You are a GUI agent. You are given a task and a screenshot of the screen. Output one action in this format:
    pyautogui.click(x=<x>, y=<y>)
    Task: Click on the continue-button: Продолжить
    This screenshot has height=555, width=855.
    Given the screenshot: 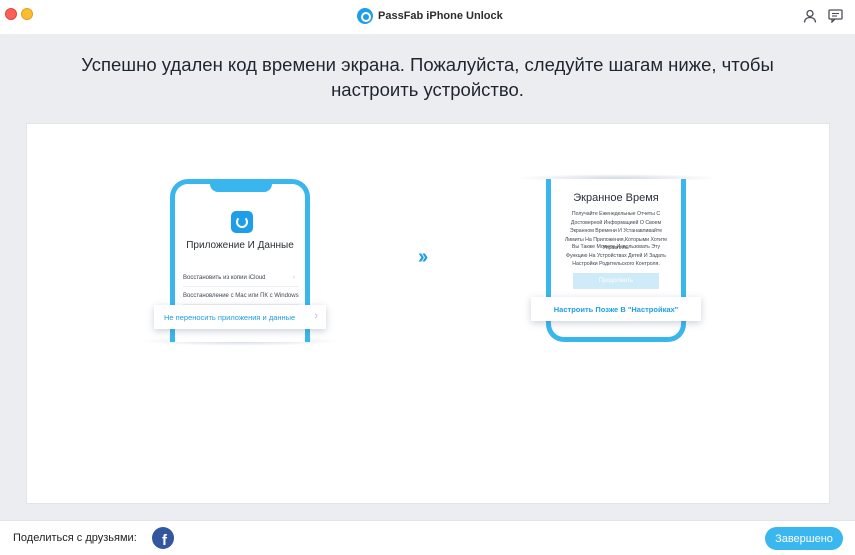 What is the action you would take?
    pyautogui.click(x=616, y=281)
    